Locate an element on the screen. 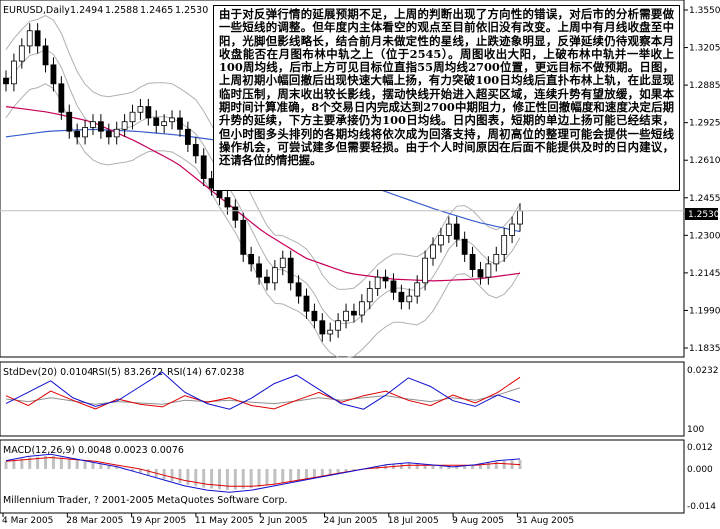  time-tick-label: 24 Jun 2005 is located at coordinates (351, 520).